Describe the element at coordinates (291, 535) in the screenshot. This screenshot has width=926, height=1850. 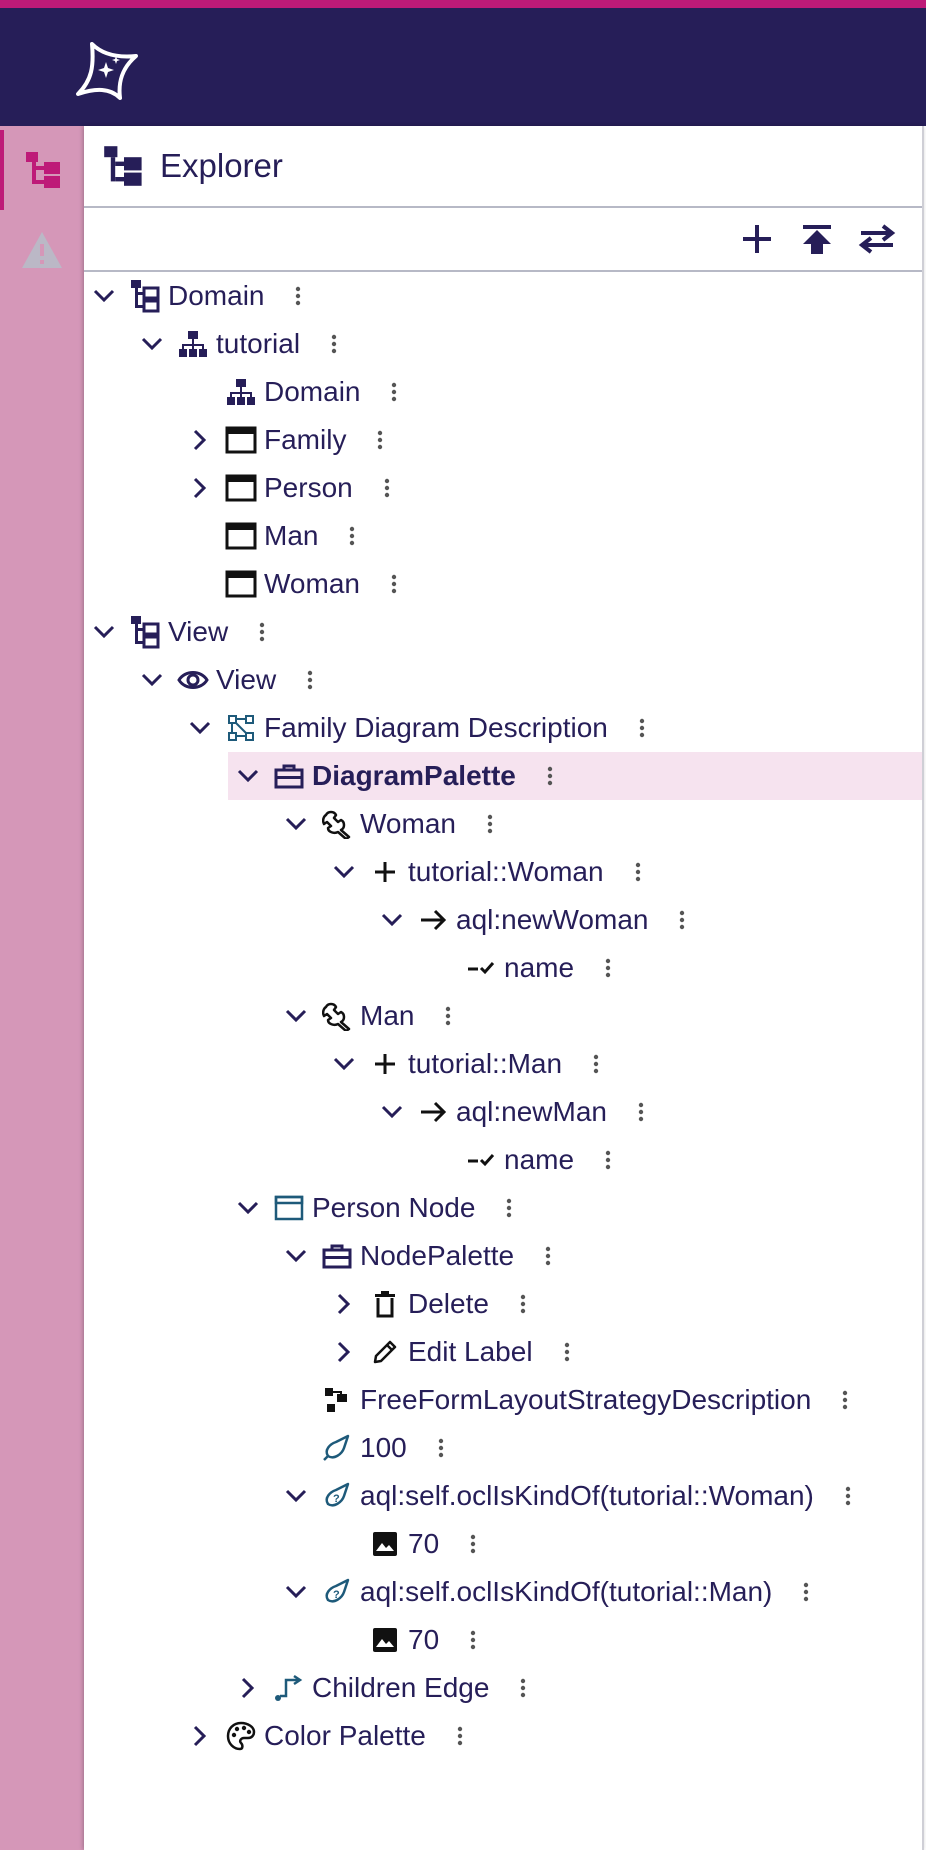
I see `tree-item-label: Man` at that location.